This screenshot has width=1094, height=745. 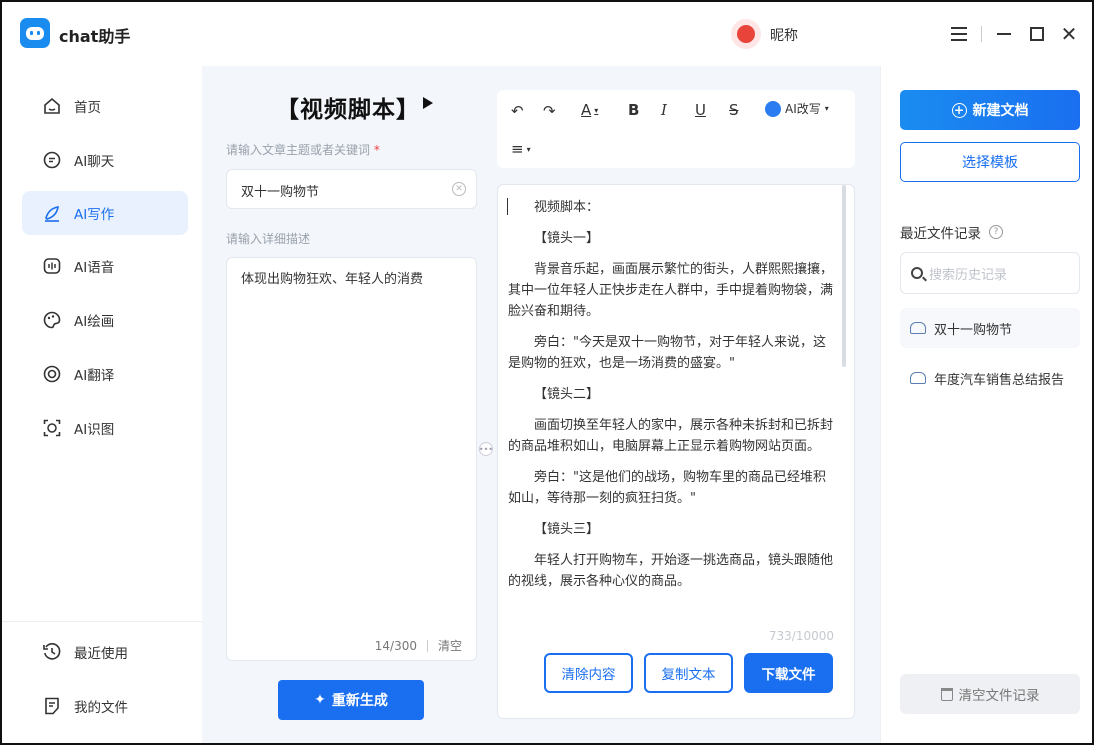 What do you see at coordinates (418, 645) in the screenshot?
I see `char-counter: 14/300 清空` at bounding box center [418, 645].